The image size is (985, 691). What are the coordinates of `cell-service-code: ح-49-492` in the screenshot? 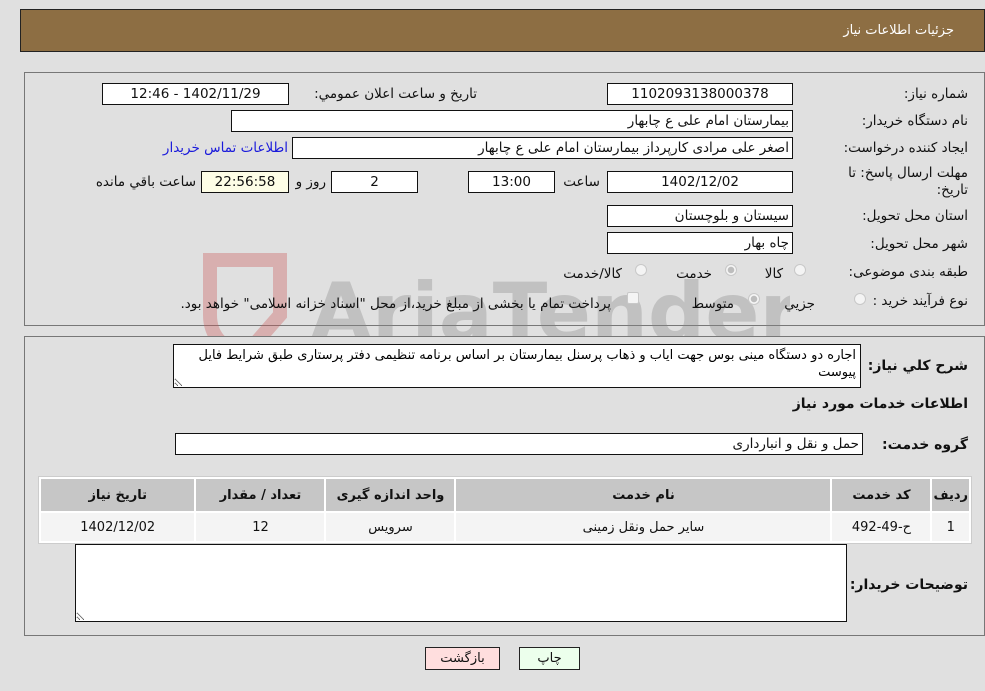 It's located at (881, 527).